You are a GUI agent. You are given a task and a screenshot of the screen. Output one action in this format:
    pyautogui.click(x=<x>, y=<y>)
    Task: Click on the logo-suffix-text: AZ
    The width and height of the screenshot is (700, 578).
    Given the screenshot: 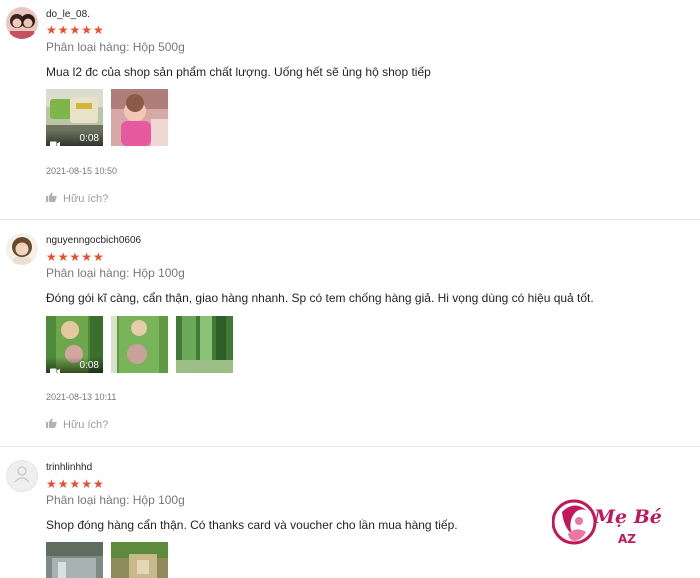 What is the action you would take?
    pyautogui.click(x=627, y=539)
    